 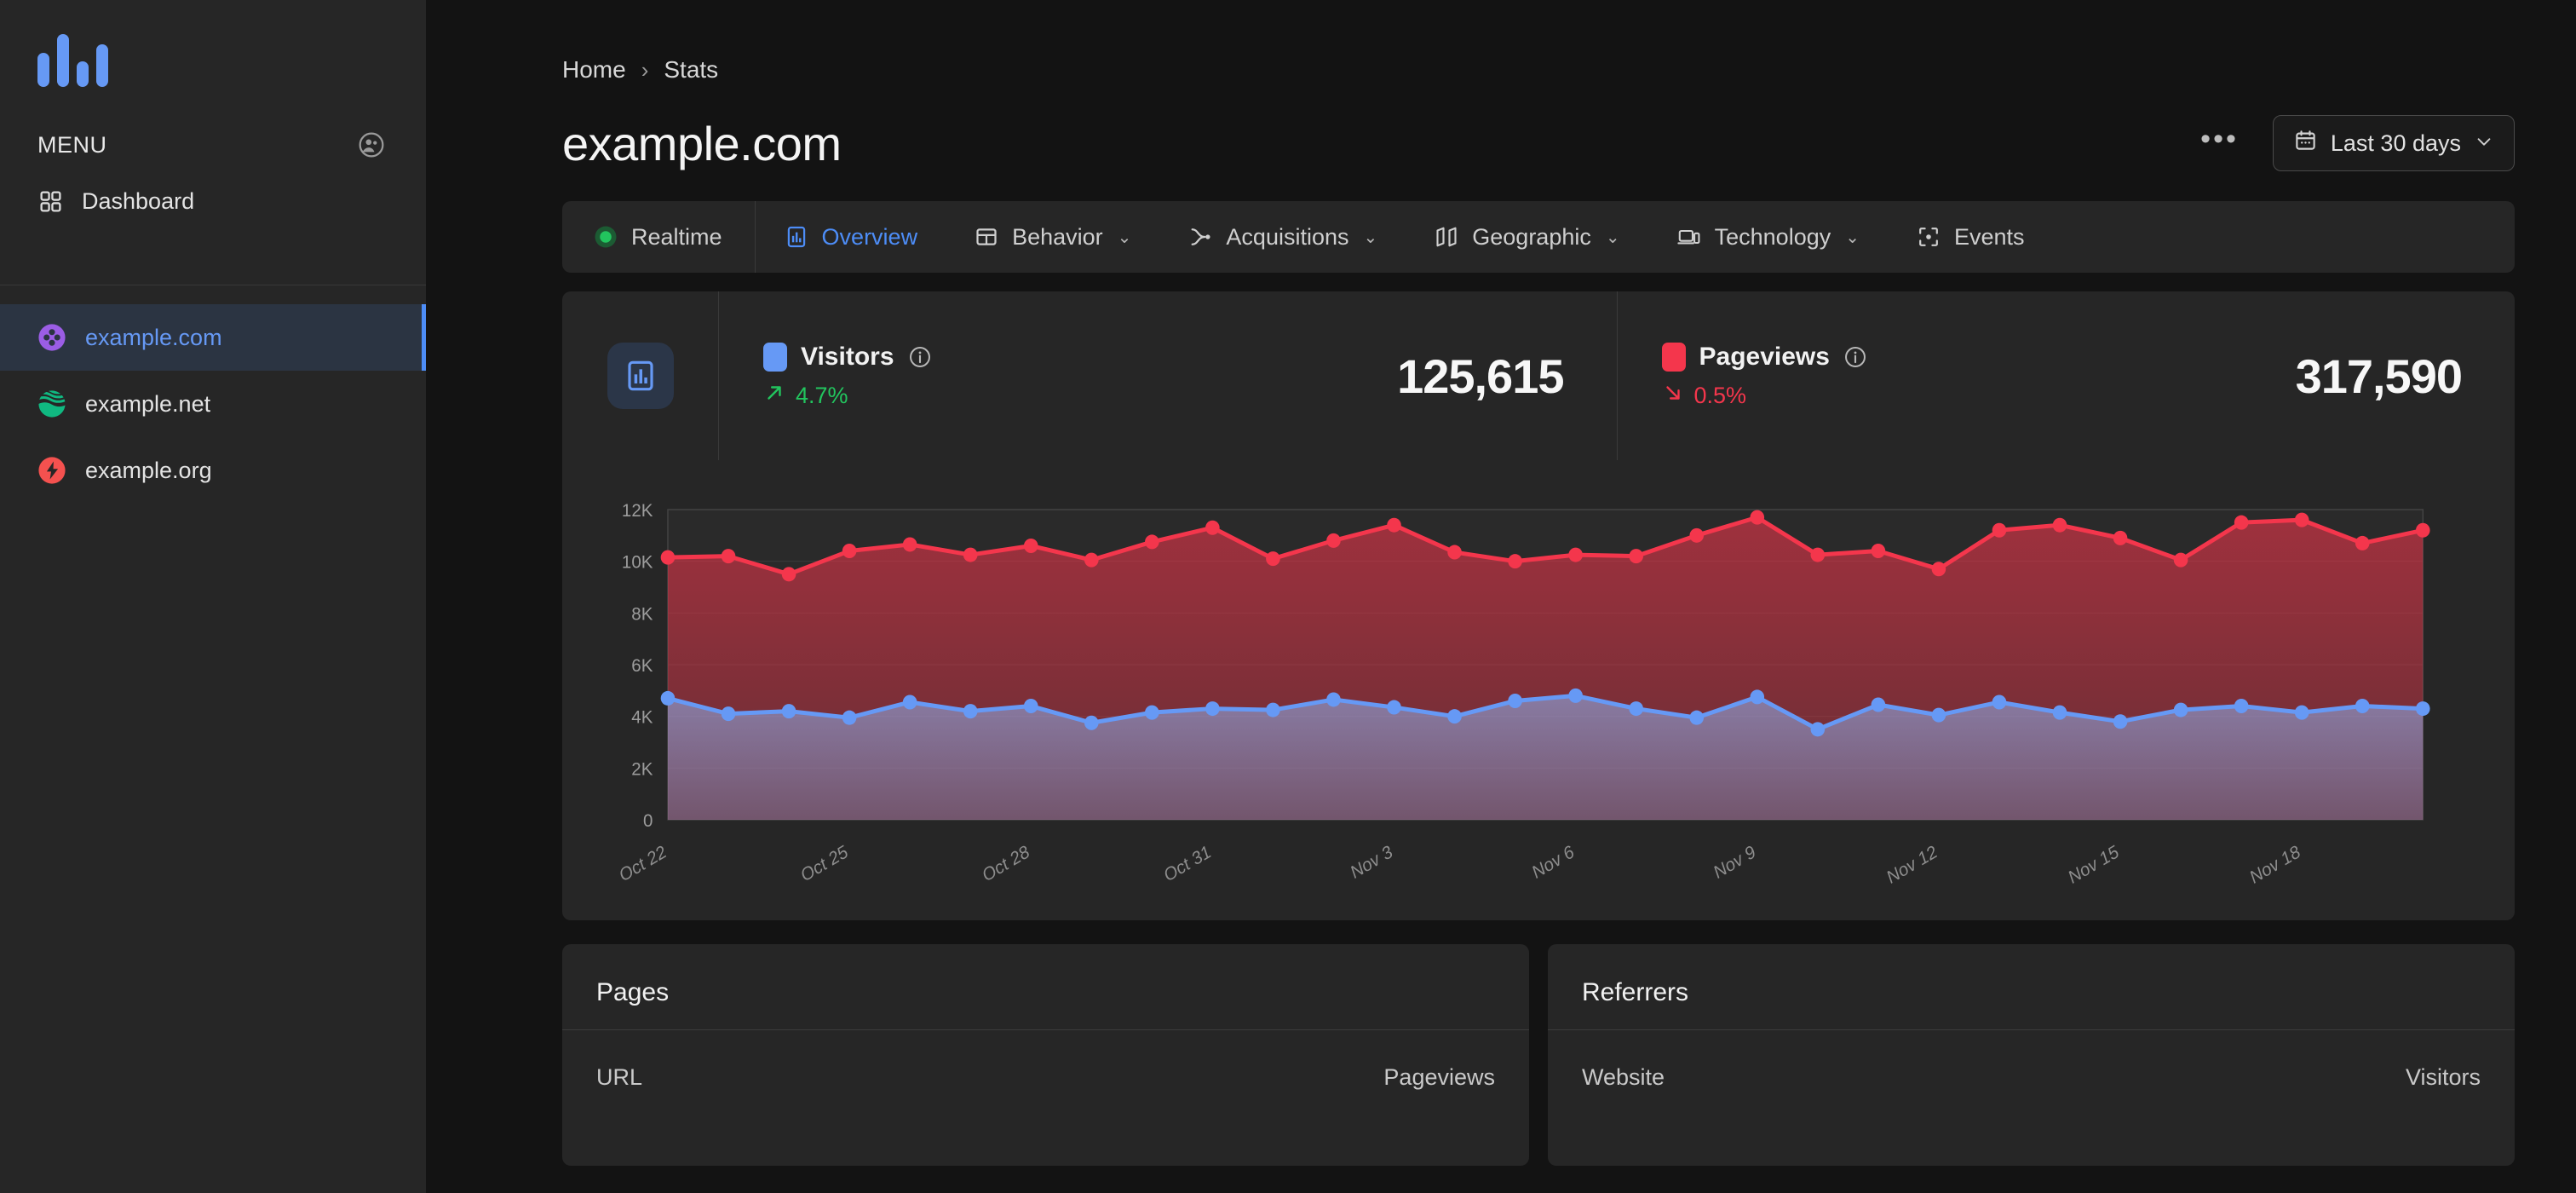 I want to click on metric-delta: 4.7%, so click(x=847, y=396).